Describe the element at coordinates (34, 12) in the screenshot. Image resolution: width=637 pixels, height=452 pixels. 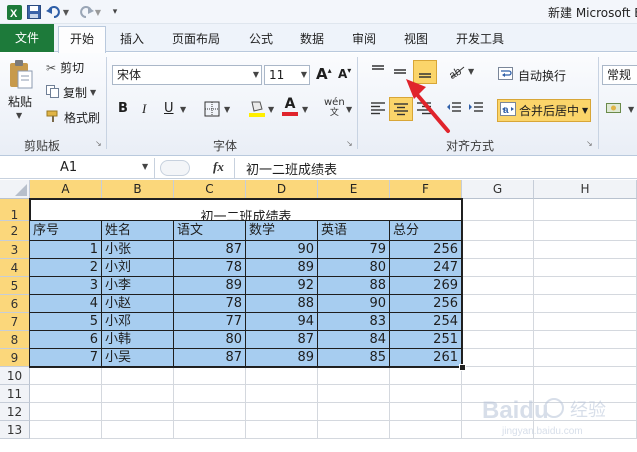
I see `save-icon` at that location.